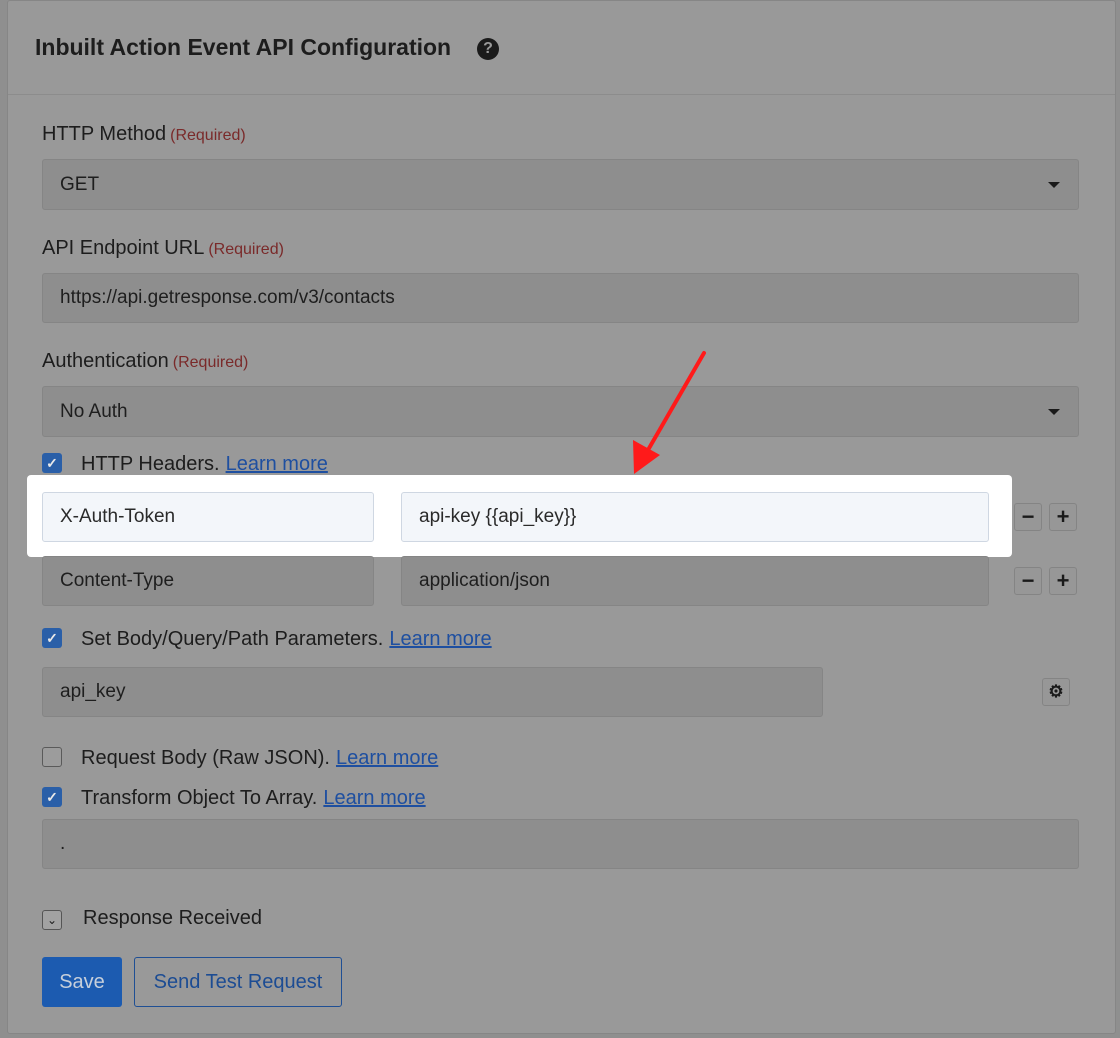 The height and width of the screenshot is (1038, 1120). Describe the element at coordinates (676, 401) in the screenshot. I see `arrow-shaft` at that location.